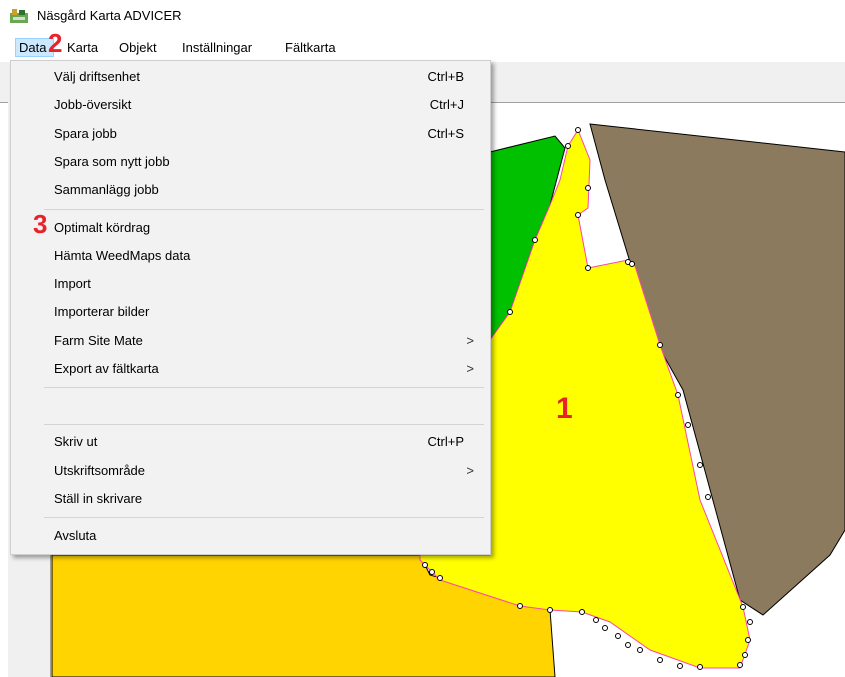 The width and height of the screenshot is (845, 677). Describe the element at coordinates (76, 441) in the screenshot. I see `menu-item-label: Skriv ut` at that location.